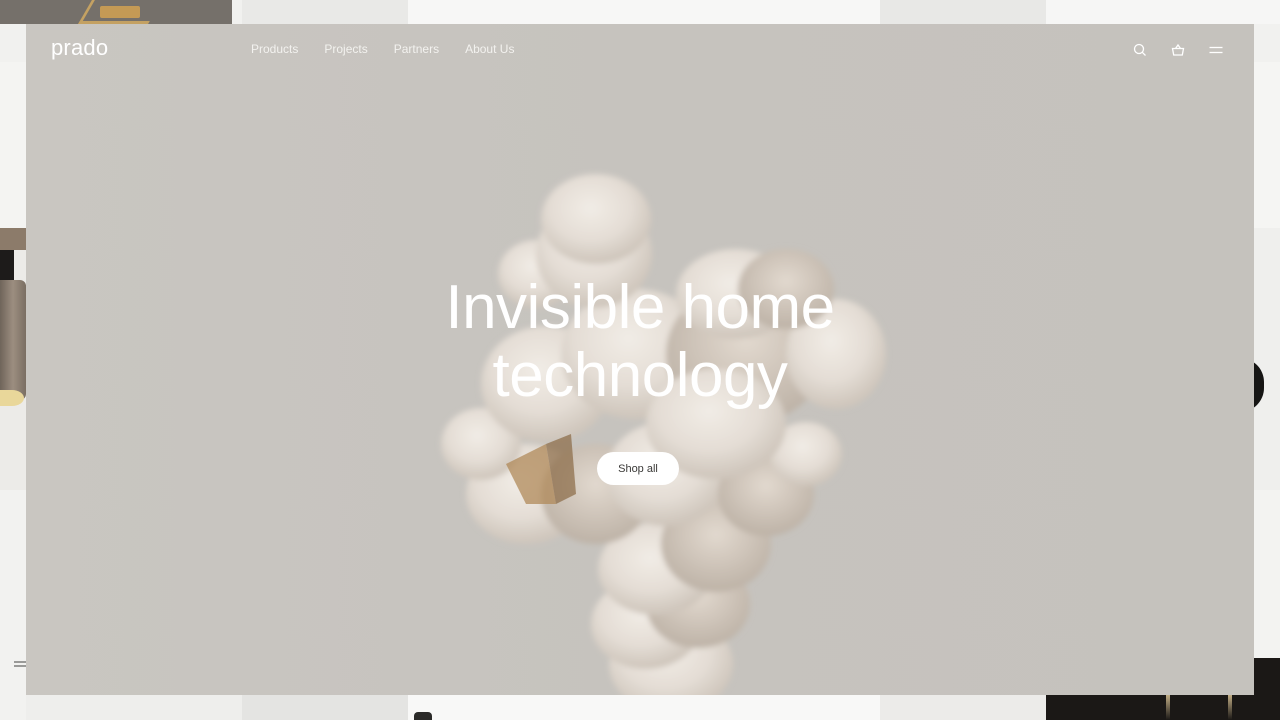 The height and width of the screenshot is (720, 1280). Describe the element at coordinates (12, 398) in the screenshot. I see `lamp-light-shape` at that location.